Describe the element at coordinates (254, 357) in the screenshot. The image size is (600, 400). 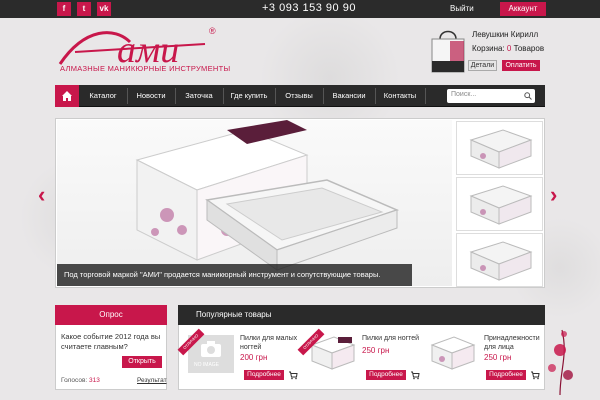
I see `product-price: 200 грн` at that location.